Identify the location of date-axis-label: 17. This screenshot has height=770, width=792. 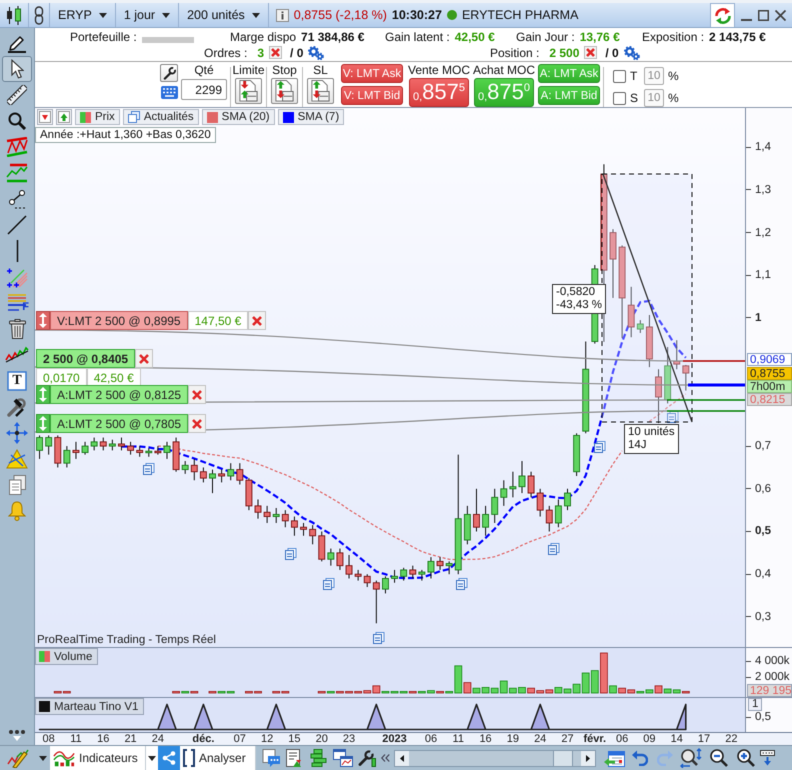
(704, 739).